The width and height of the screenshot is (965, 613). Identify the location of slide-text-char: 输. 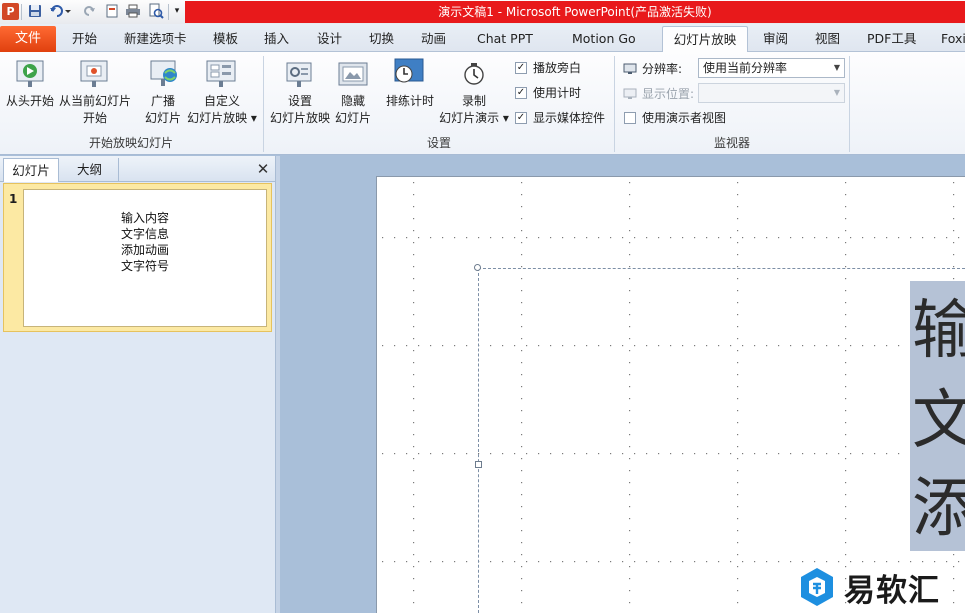
(938, 331).